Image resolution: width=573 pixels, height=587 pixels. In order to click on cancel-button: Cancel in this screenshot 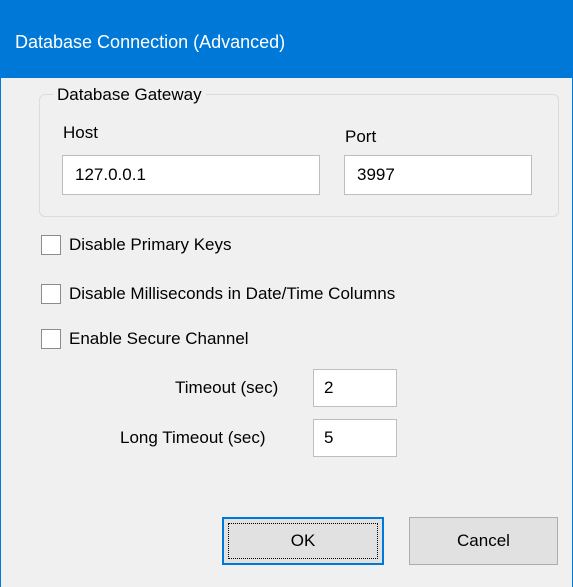, I will do `click(483, 541)`.